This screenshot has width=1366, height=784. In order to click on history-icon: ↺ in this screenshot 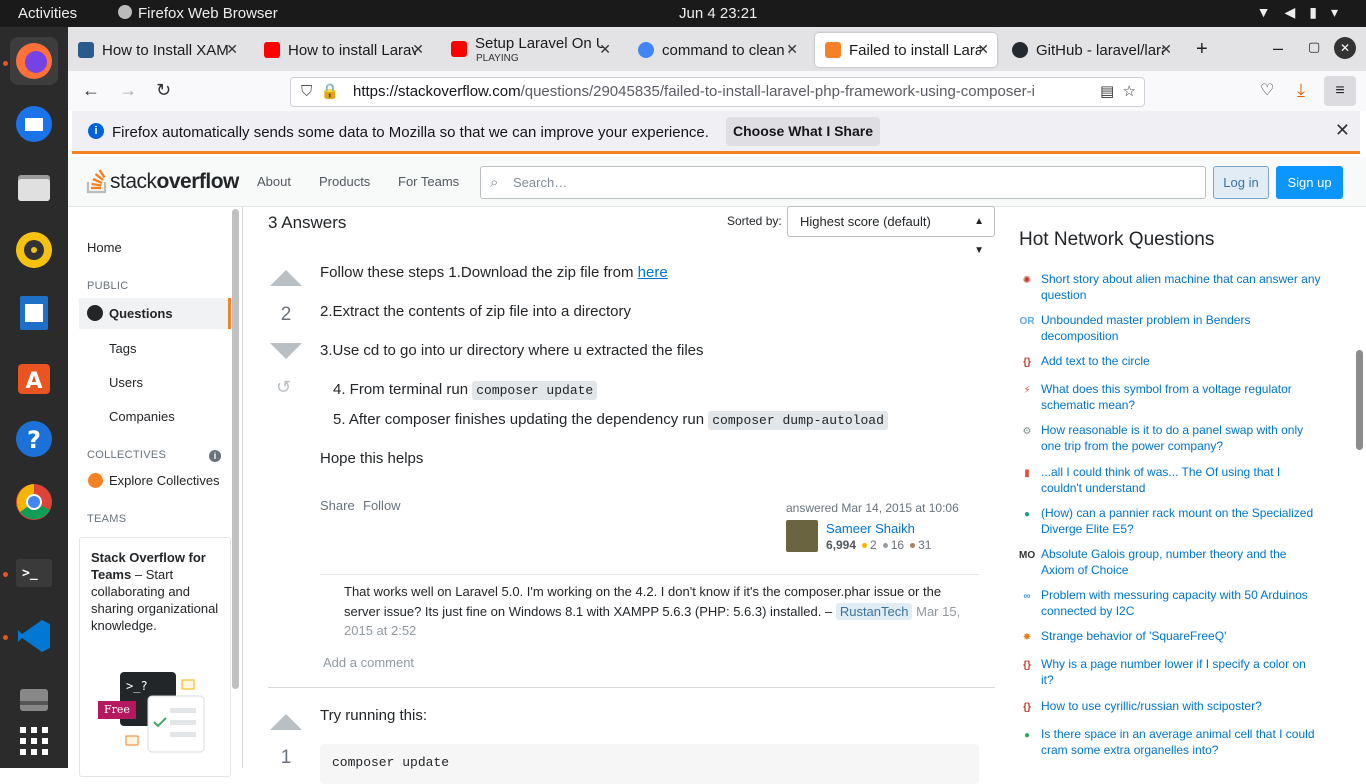, I will do `click(283, 387)`.